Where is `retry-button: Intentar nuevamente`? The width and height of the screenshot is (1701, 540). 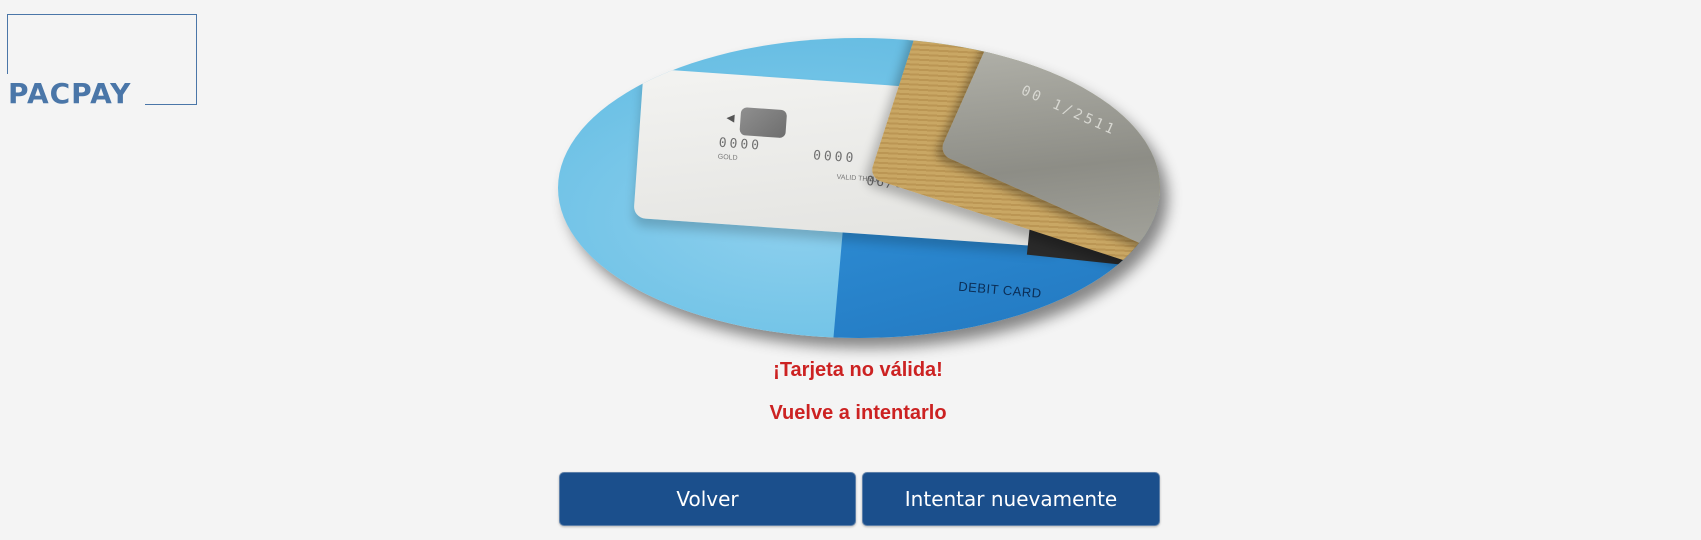
retry-button: Intentar nuevamente is located at coordinates (1011, 499).